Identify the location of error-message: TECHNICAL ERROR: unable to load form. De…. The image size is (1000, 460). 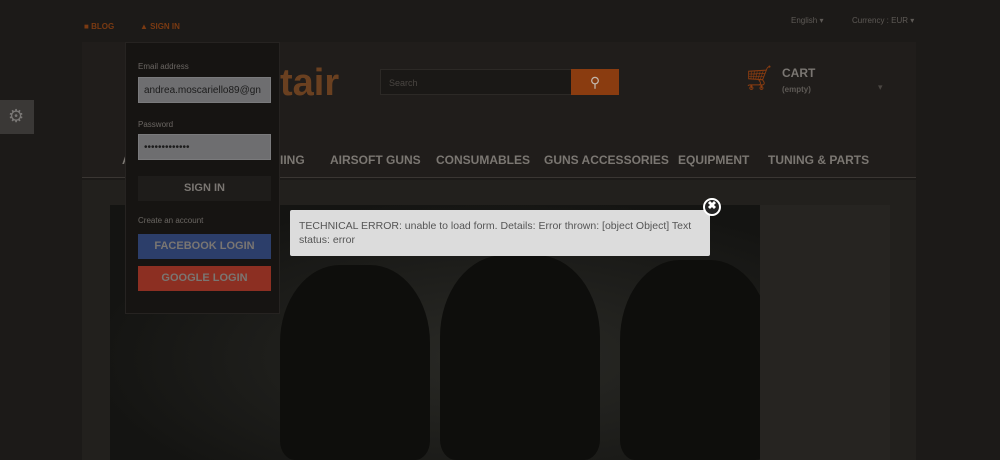
(495, 233).